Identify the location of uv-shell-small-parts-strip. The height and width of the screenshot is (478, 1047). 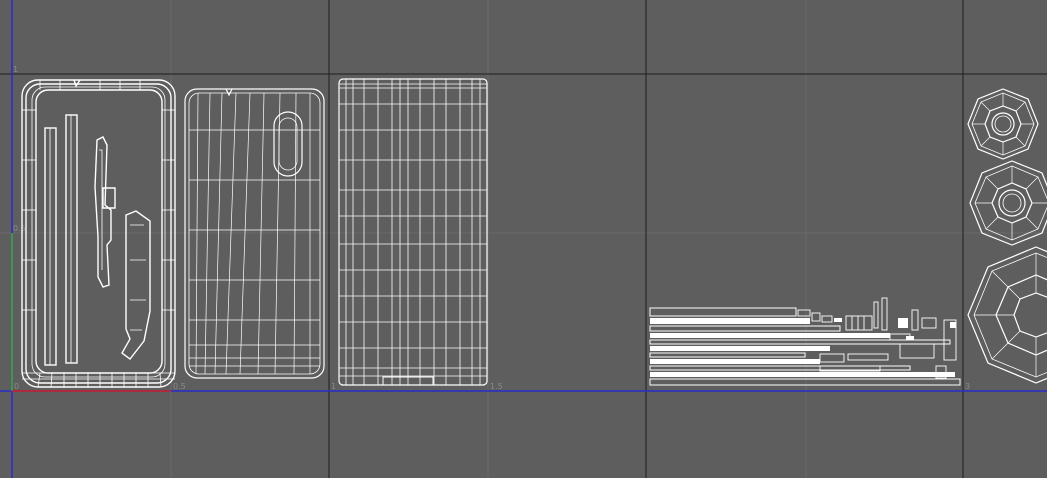
(805, 341).